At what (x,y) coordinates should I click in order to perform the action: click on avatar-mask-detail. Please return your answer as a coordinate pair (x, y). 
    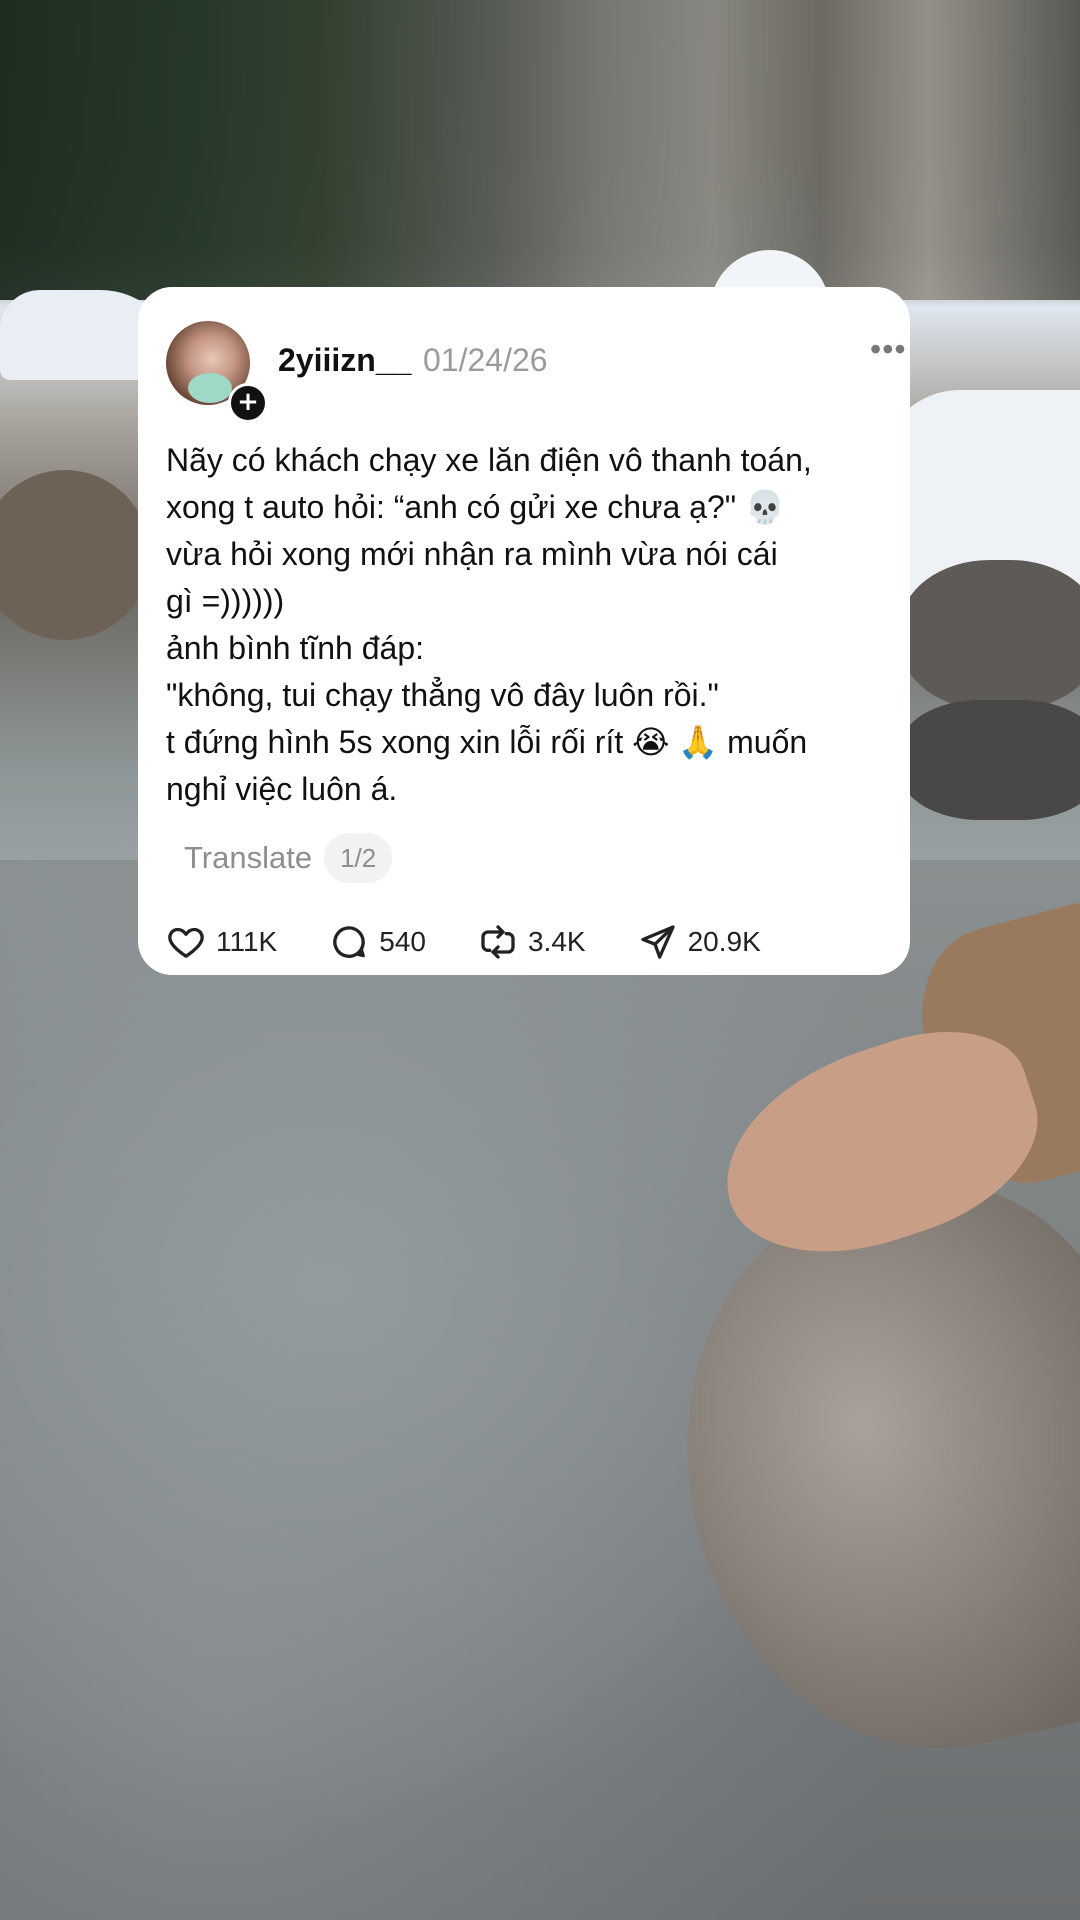
    Looking at the image, I should click on (210, 388).